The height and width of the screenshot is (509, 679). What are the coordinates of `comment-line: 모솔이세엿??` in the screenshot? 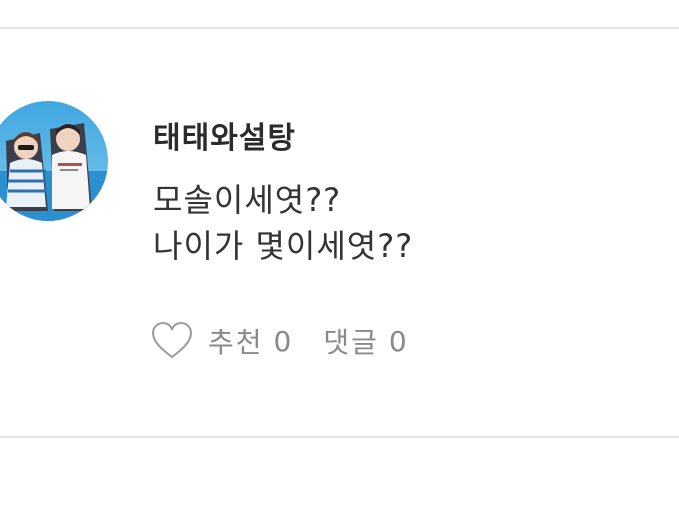 It's located at (247, 200).